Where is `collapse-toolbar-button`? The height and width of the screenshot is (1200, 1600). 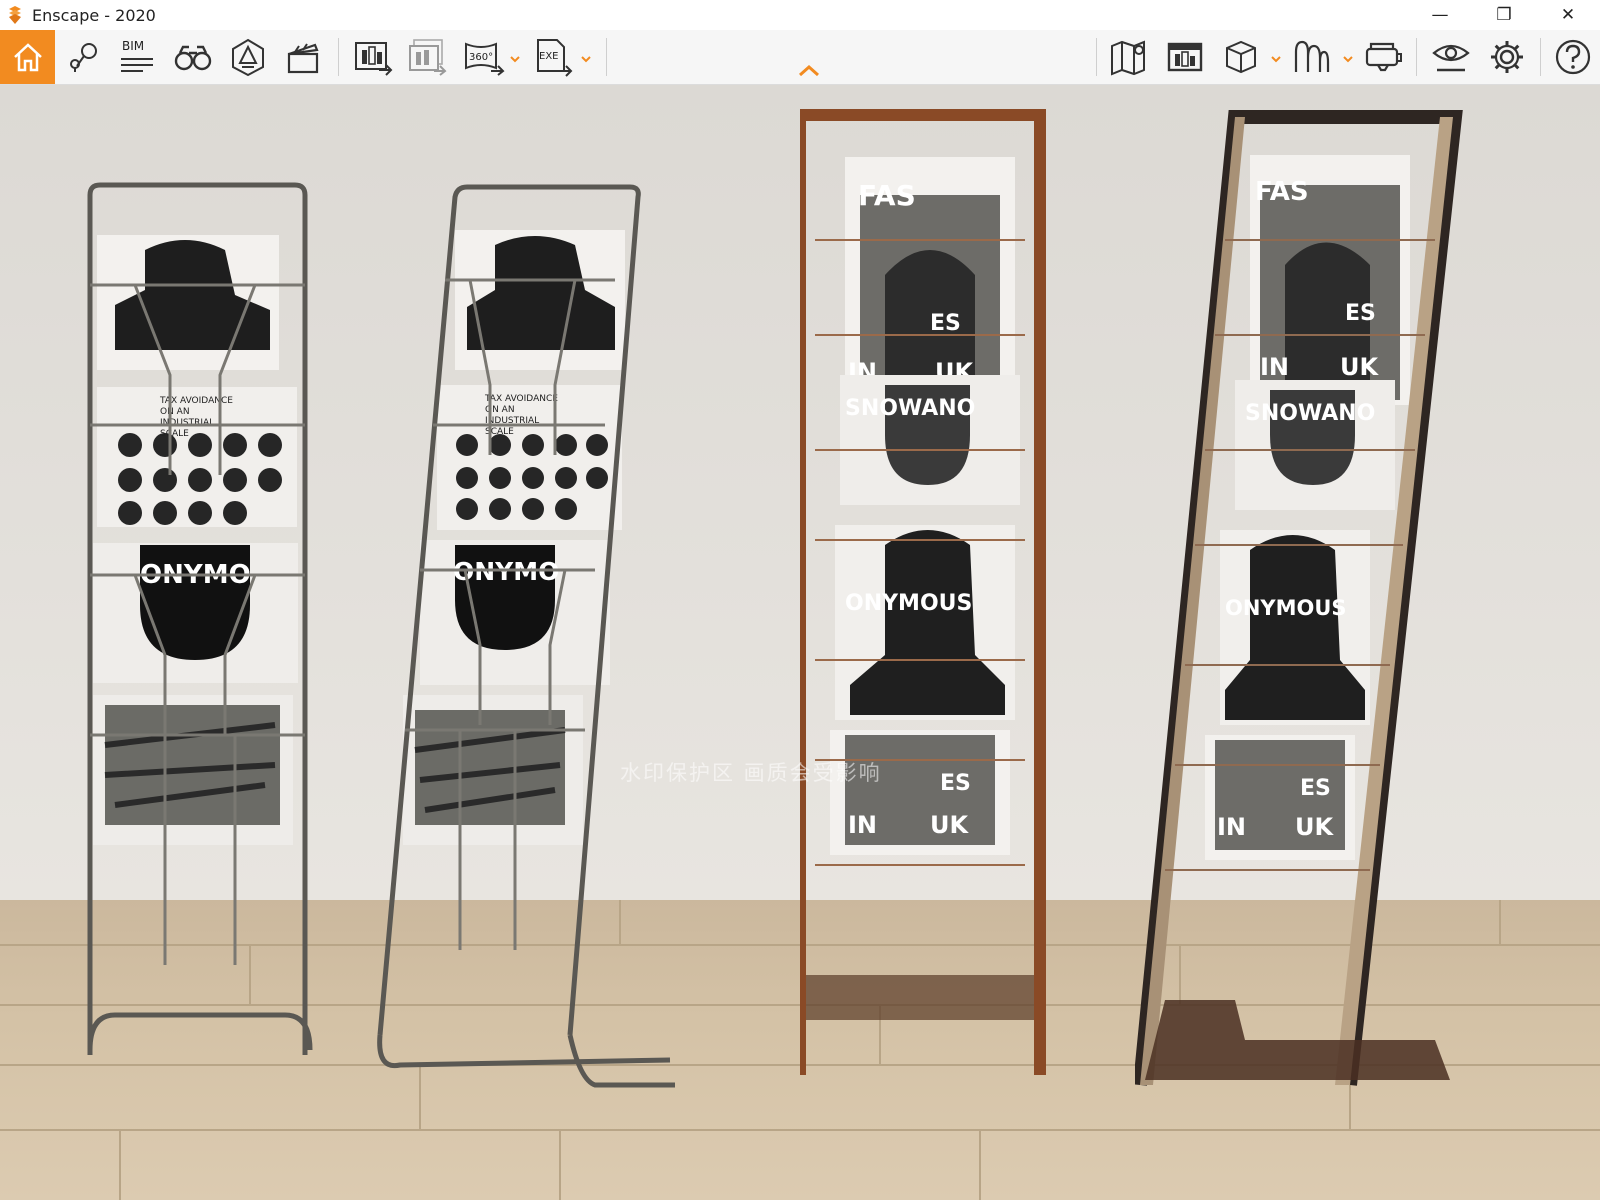
collapse-toolbar-button is located at coordinates (809, 71).